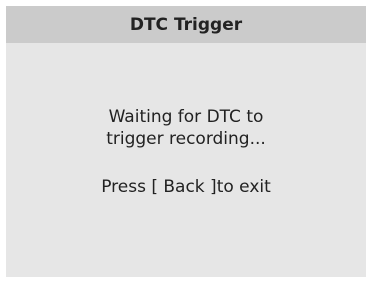 This screenshot has width=371, height=282. I want to click on page-title: DTC Trigger, so click(186, 24).